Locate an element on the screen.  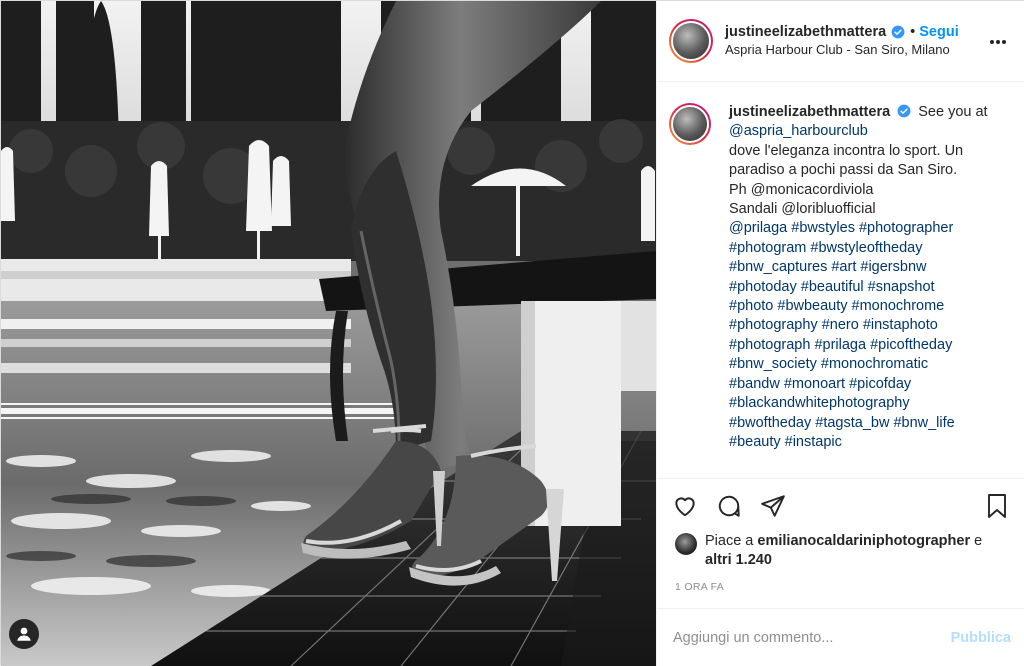
comment-bar: Pubblica is located at coordinates (840, 637).